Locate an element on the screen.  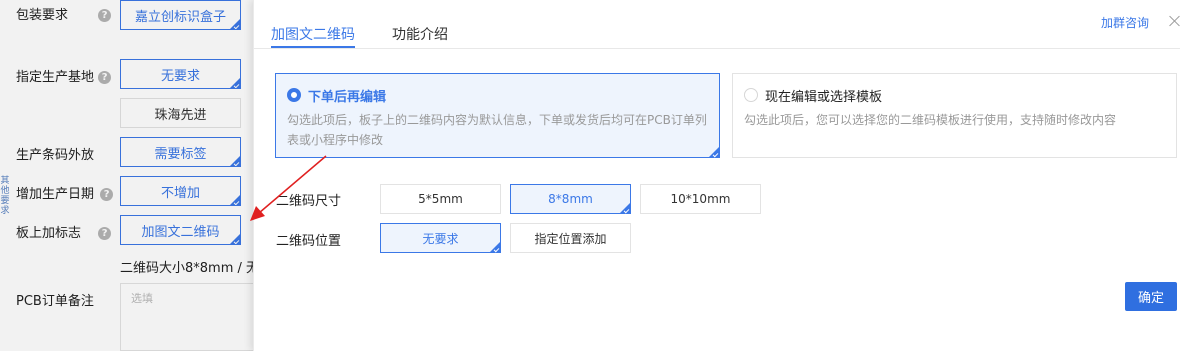
confirm-button: 确定 is located at coordinates (1151, 296).